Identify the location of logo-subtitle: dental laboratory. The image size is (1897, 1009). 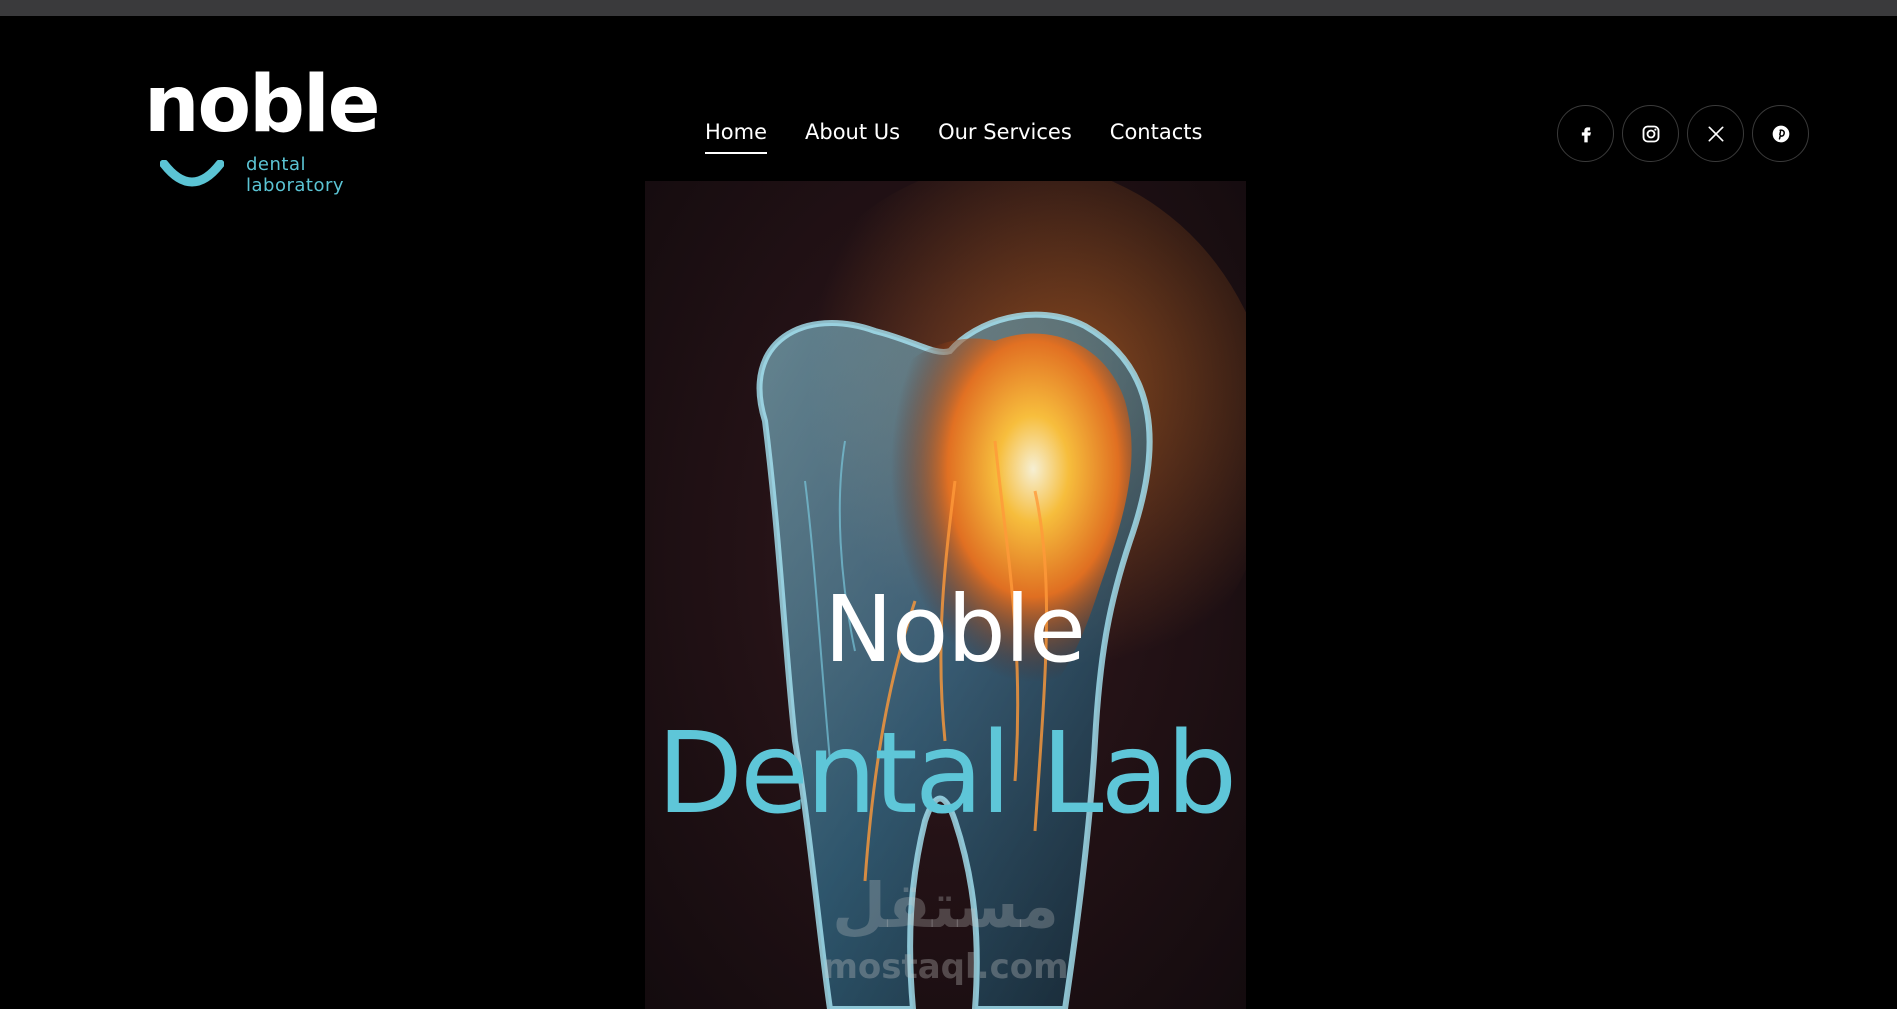
(295, 175).